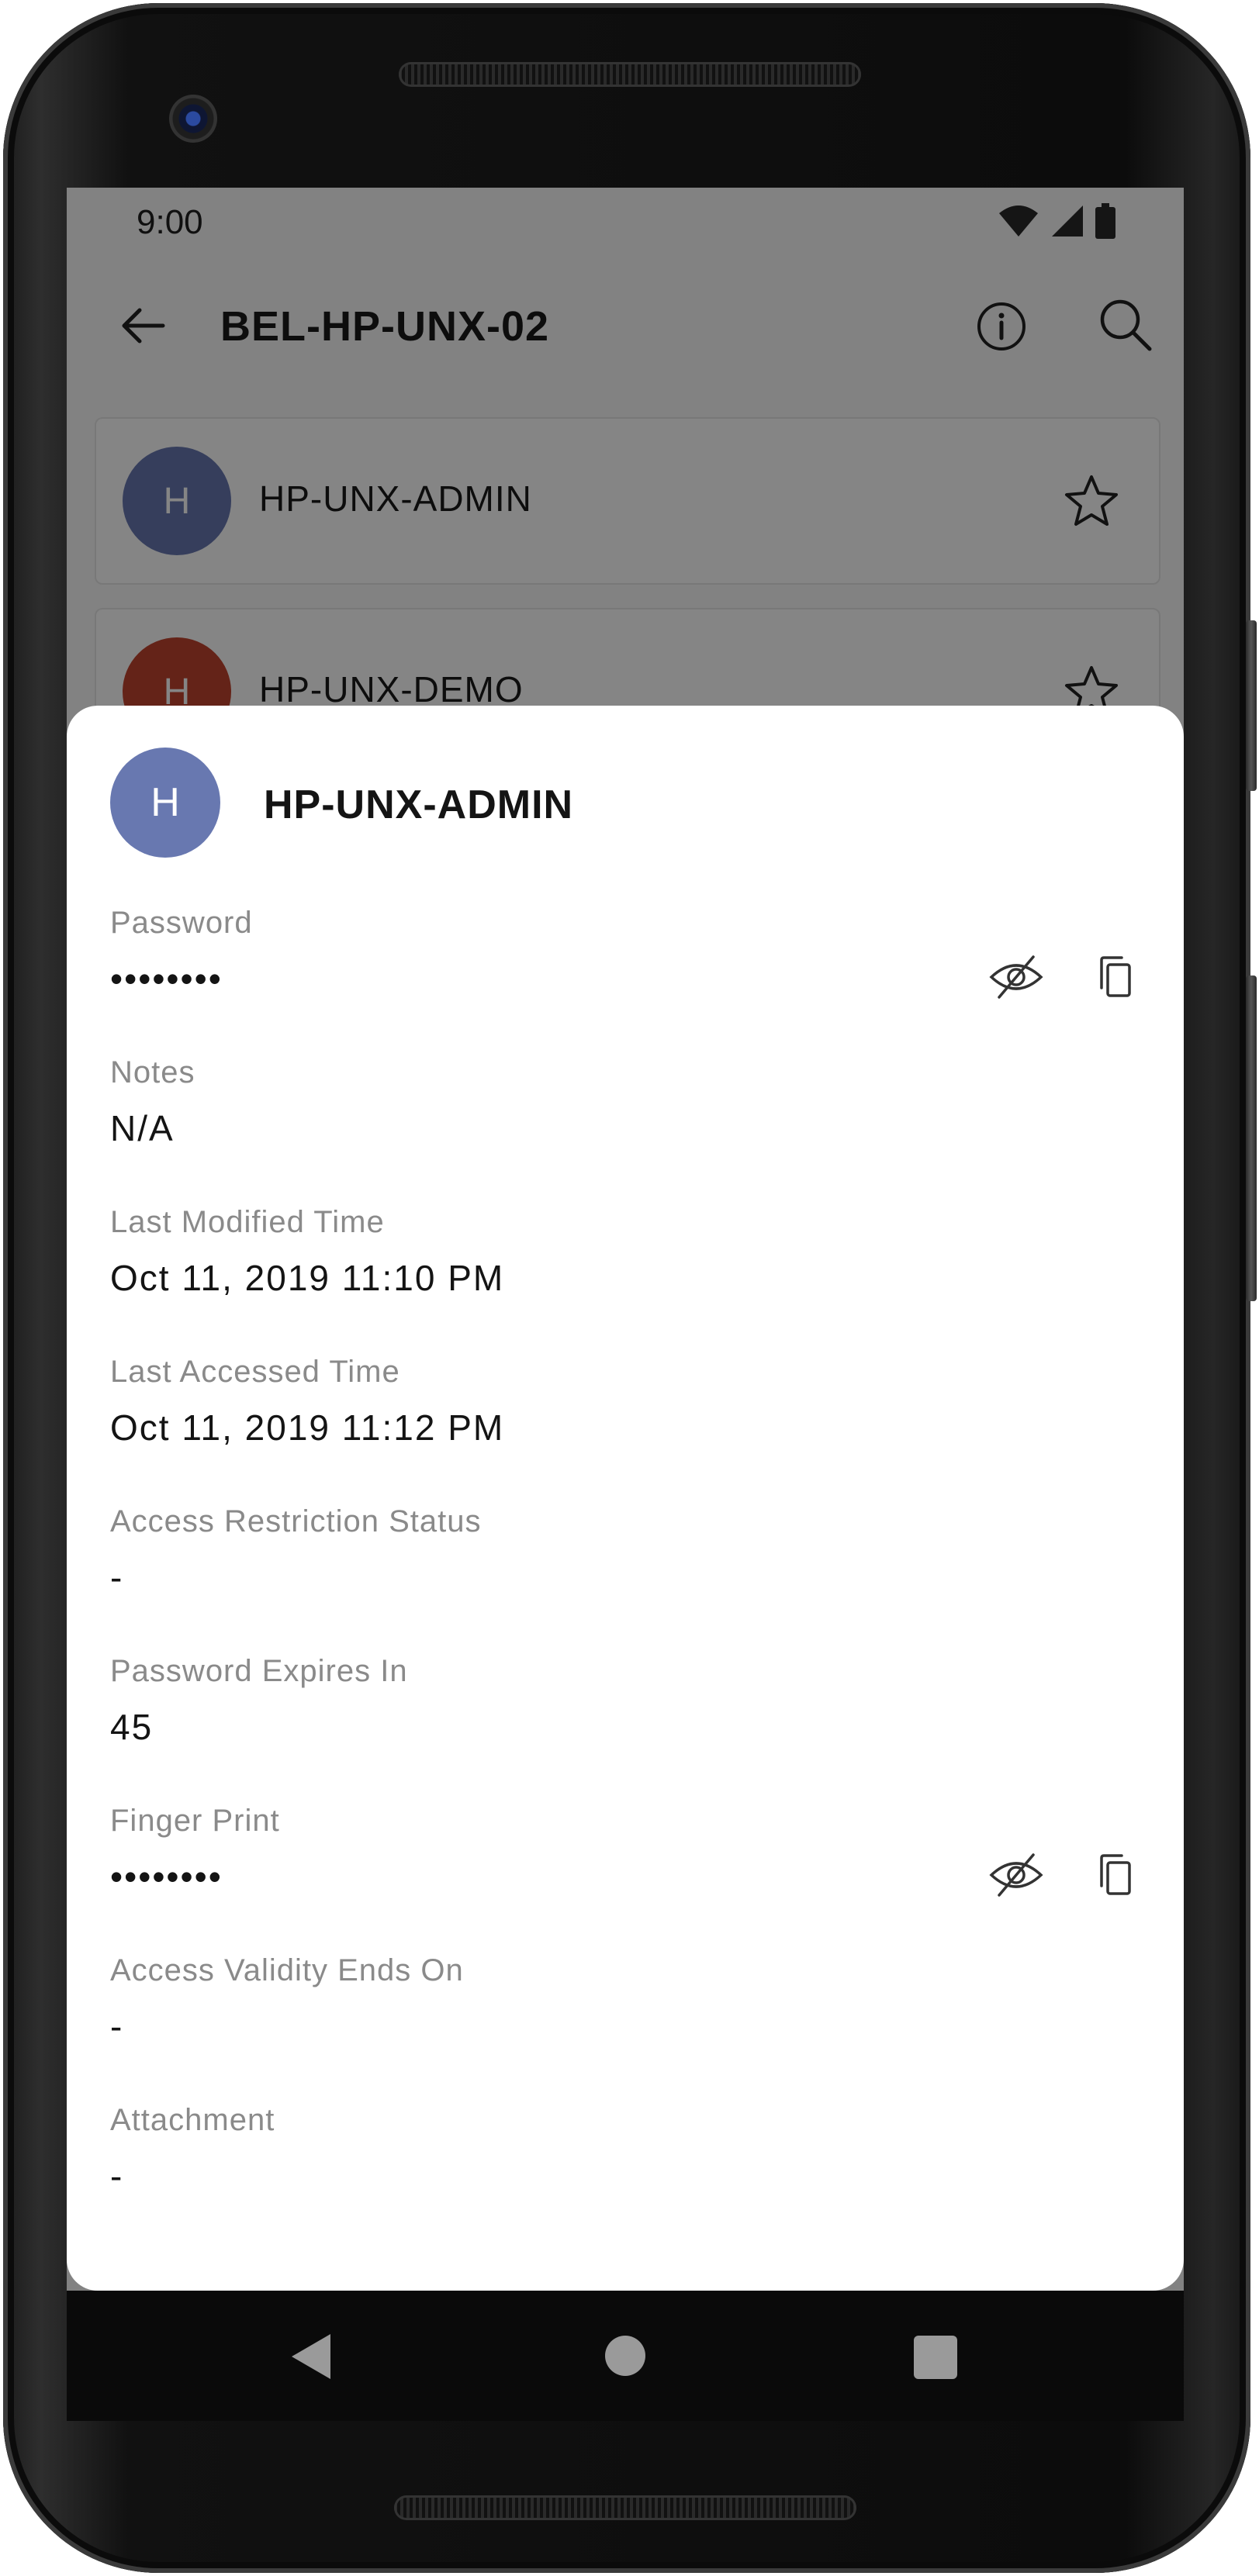  I want to click on field-value: 45, so click(132, 1727).